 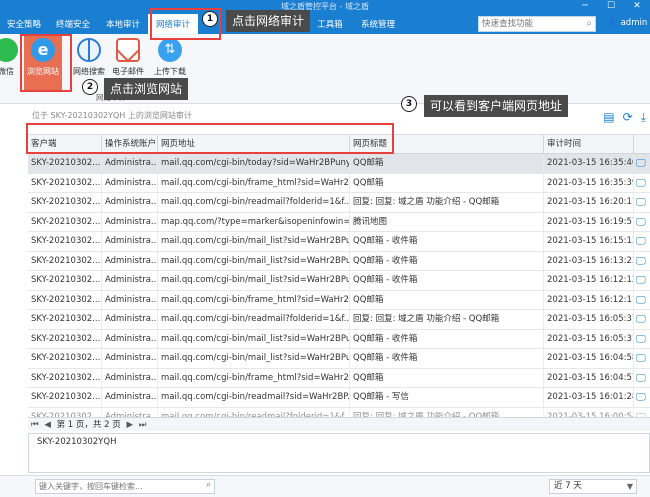 What do you see at coordinates (89, 60) in the screenshot?
I see `web-search-button: 网络搜索` at bounding box center [89, 60].